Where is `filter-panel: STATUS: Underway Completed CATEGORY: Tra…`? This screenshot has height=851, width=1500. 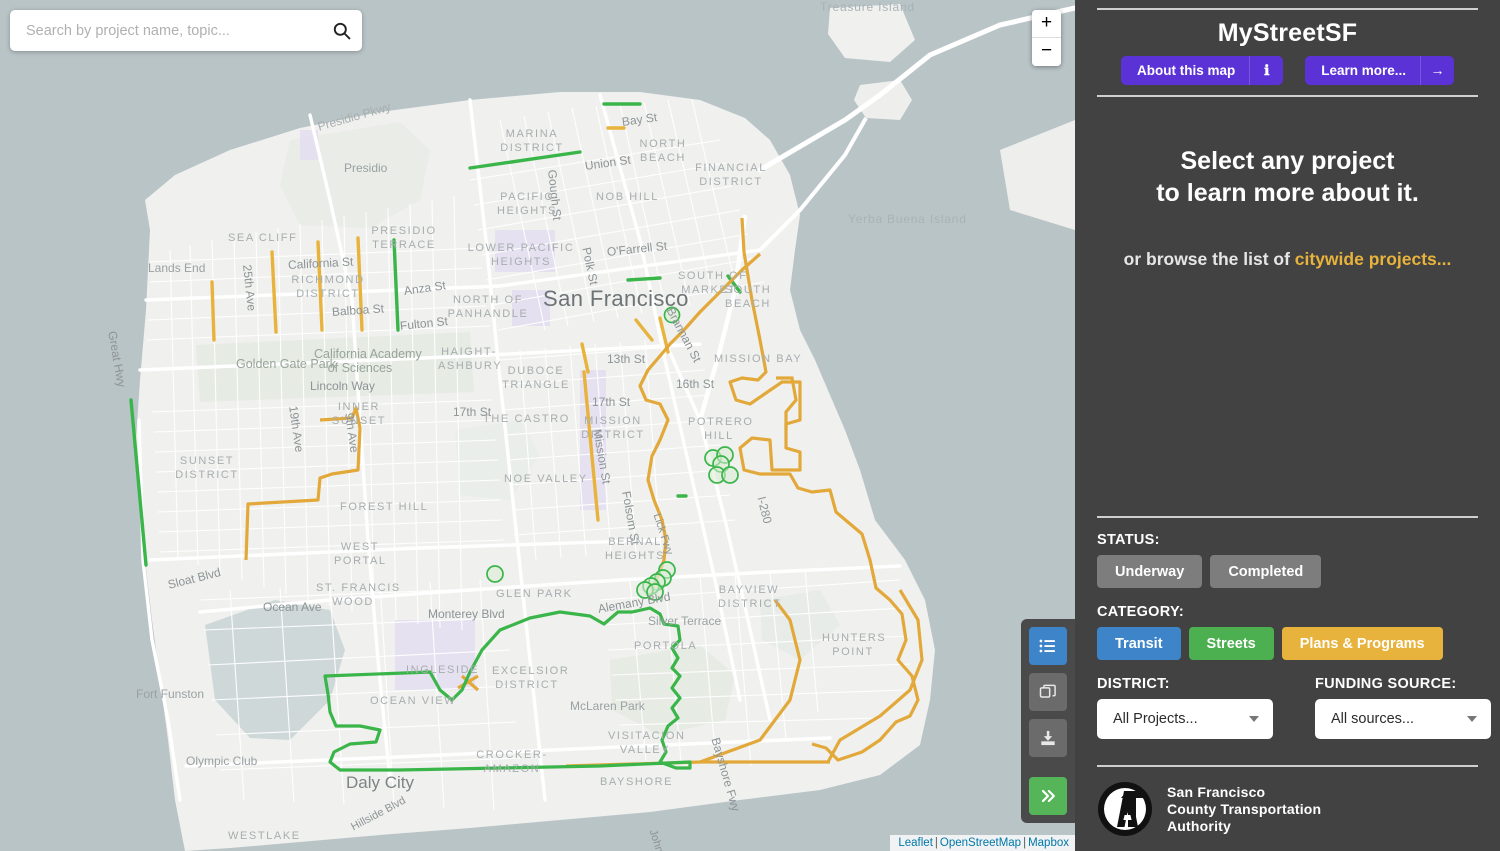 filter-panel: STATUS: Underway Completed CATEGORY: Tra… is located at coordinates (1294, 634).